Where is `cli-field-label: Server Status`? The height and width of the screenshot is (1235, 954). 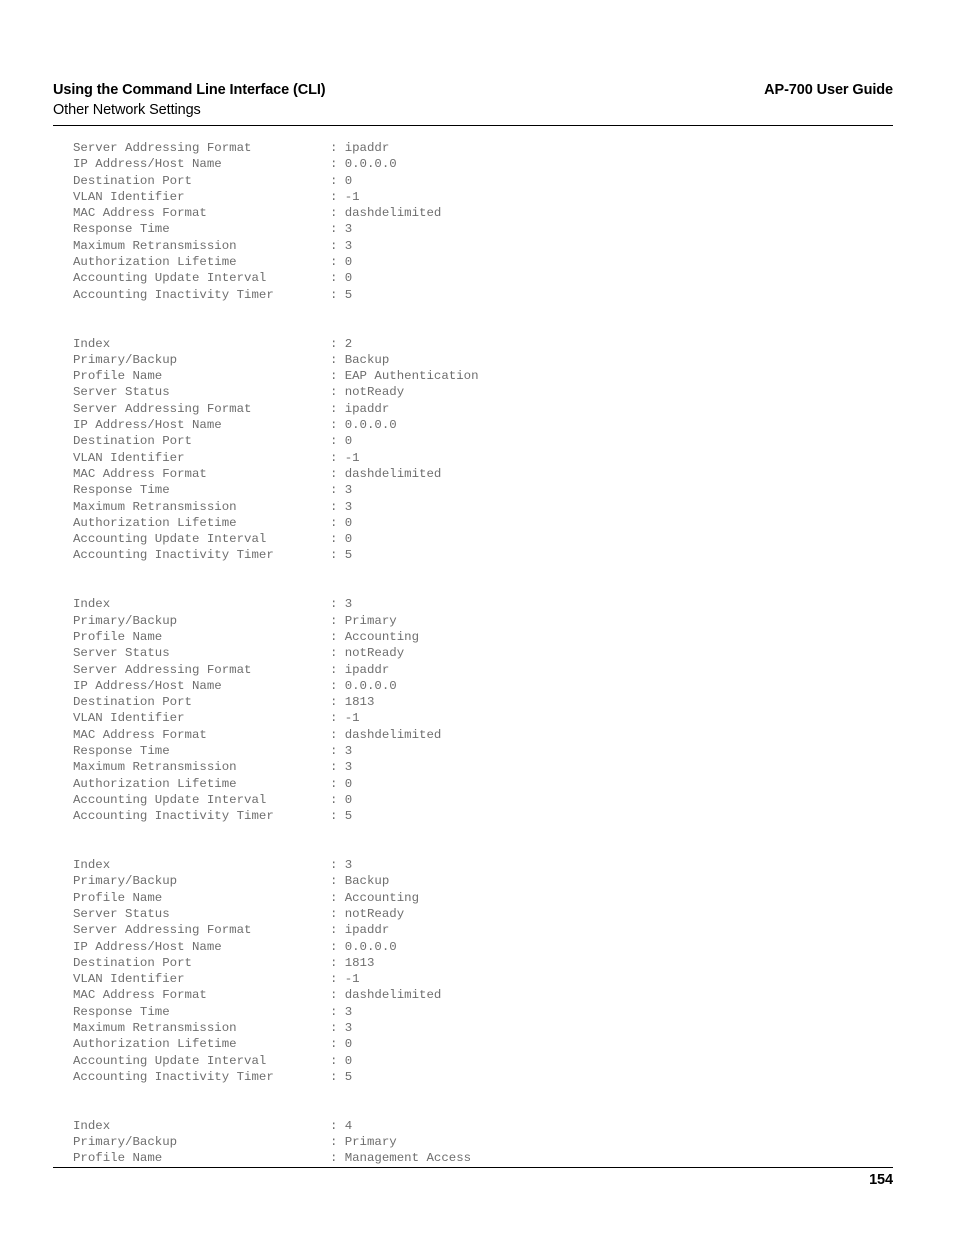
cli-field-label: Server Status is located at coordinates (121, 392).